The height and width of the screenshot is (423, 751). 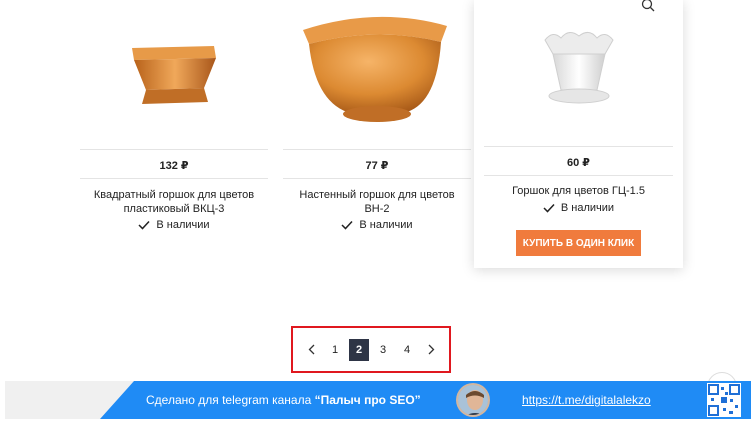 I want to click on product-title-line: пластиковый ВКЦ-3, so click(x=174, y=209).